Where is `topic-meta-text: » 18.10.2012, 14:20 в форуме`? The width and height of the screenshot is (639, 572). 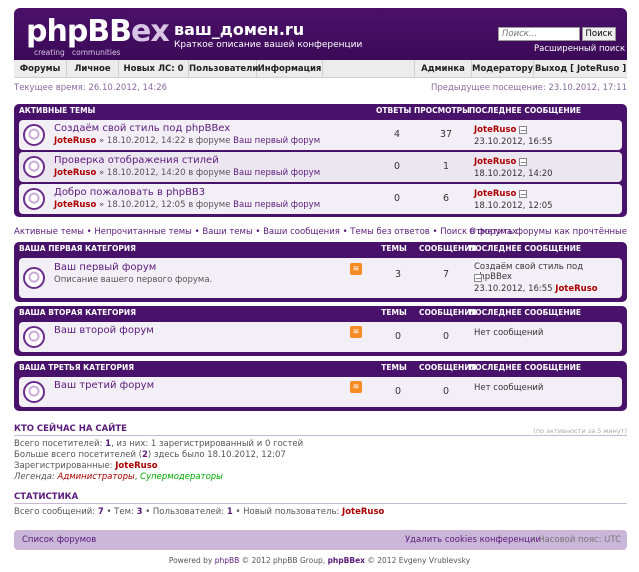 topic-meta-text: » 18.10.2012, 14:20 в форуме is located at coordinates (165, 173).